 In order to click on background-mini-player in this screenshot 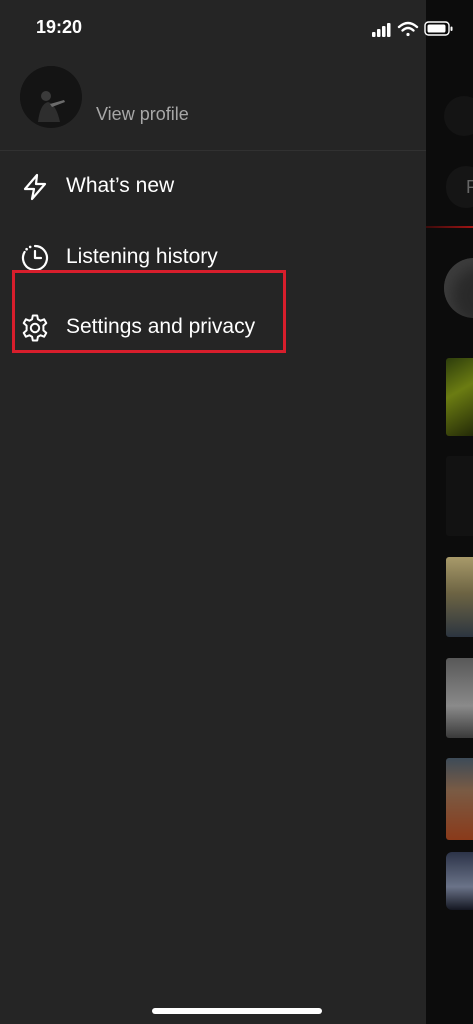, I will do `click(459, 881)`.